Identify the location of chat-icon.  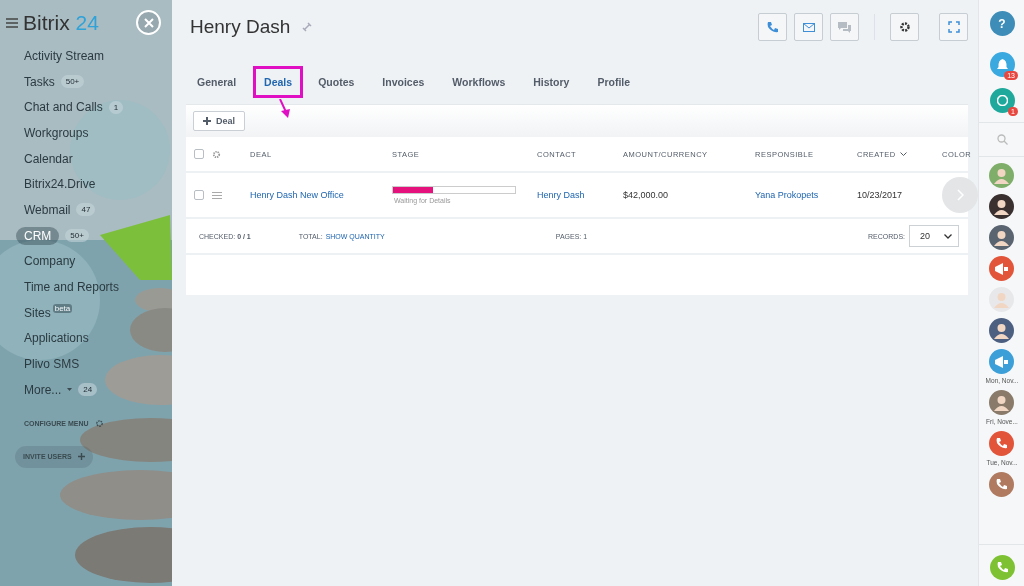
(844, 27).